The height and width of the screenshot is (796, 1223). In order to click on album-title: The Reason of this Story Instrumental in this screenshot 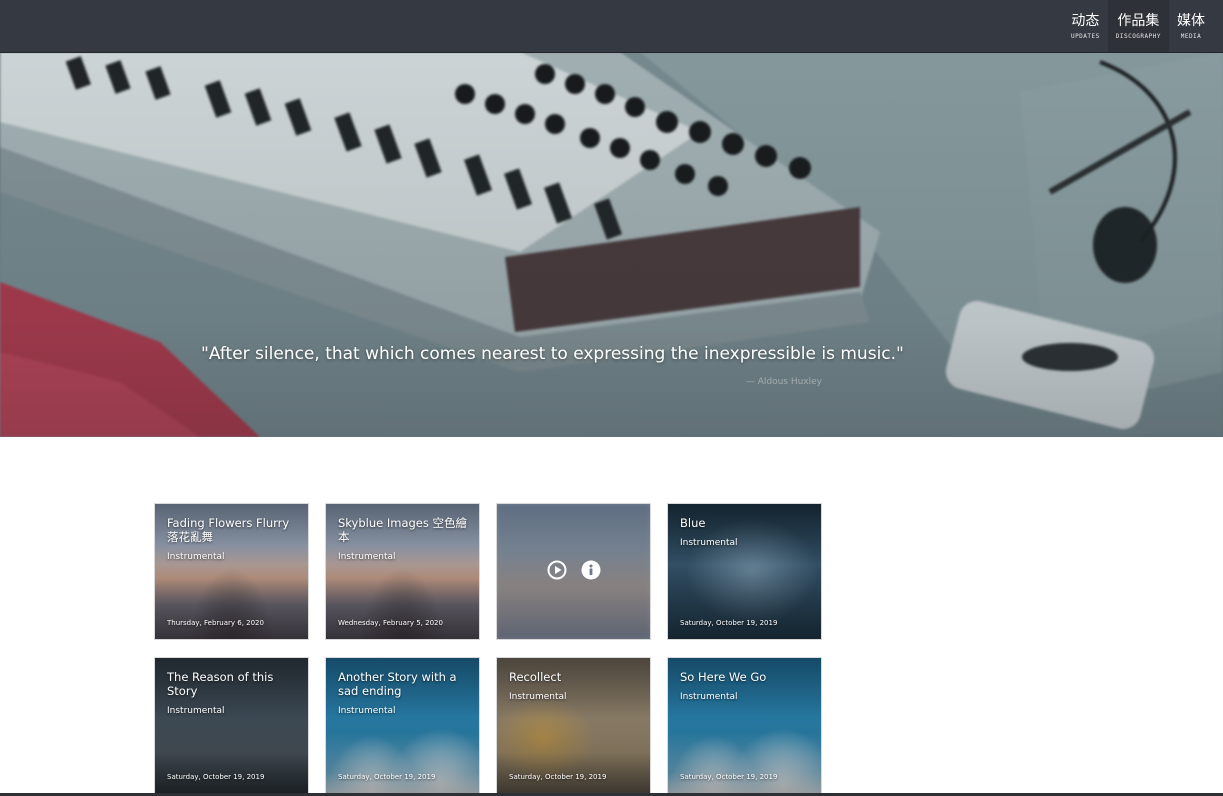, I will do `click(232, 693)`.